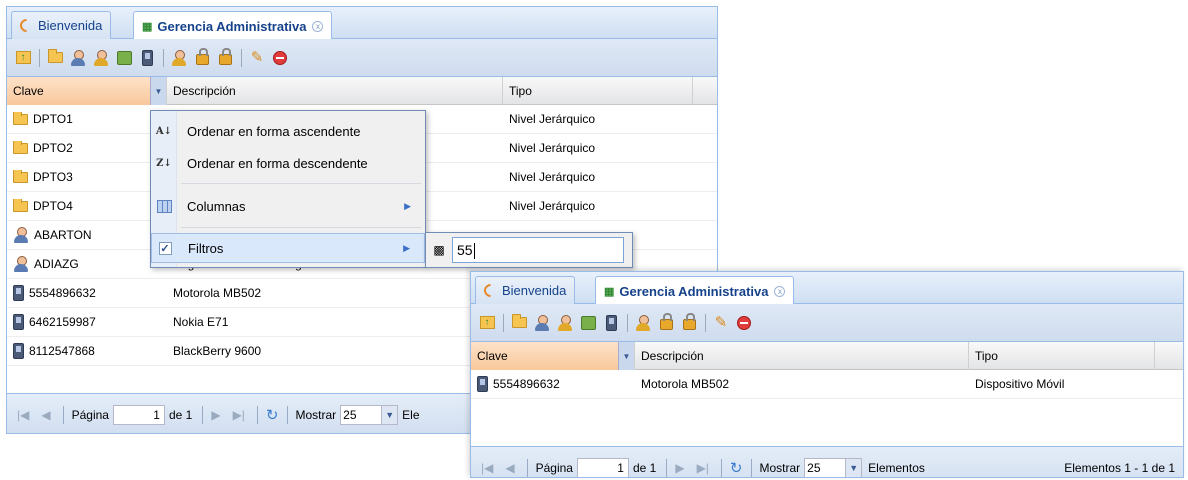  Describe the element at coordinates (482, 384) in the screenshot. I see `device-icon` at that location.